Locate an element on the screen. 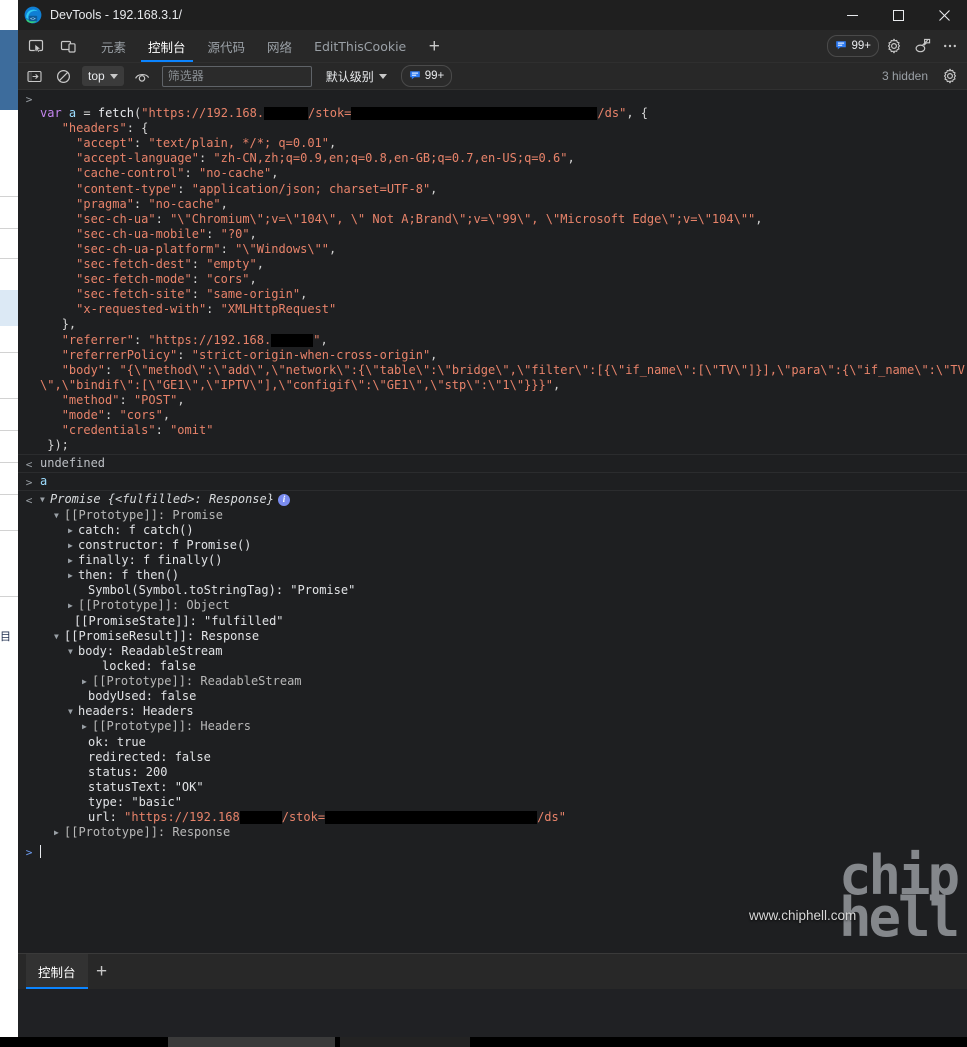 Image resolution: width=967 pixels, height=1047 pixels. live-expression-icon is located at coordinates (143, 76).